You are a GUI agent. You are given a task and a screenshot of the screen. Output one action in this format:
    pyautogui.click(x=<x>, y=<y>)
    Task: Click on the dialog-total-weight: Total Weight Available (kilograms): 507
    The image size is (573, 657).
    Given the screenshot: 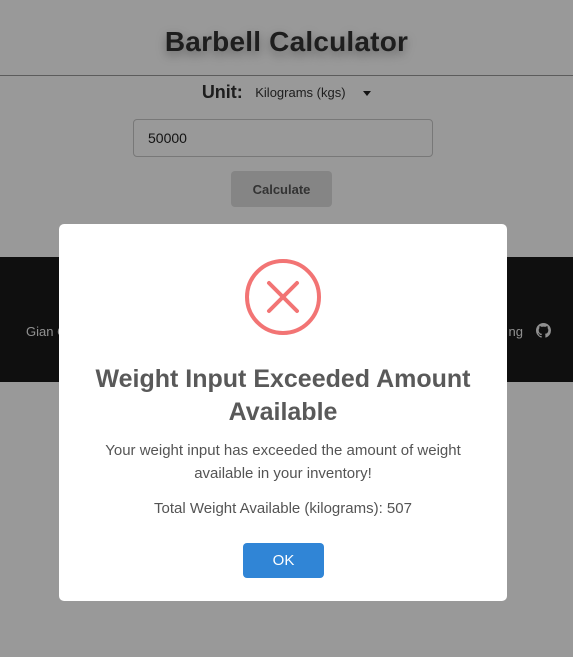 What is the action you would take?
    pyautogui.click(x=283, y=508)
    